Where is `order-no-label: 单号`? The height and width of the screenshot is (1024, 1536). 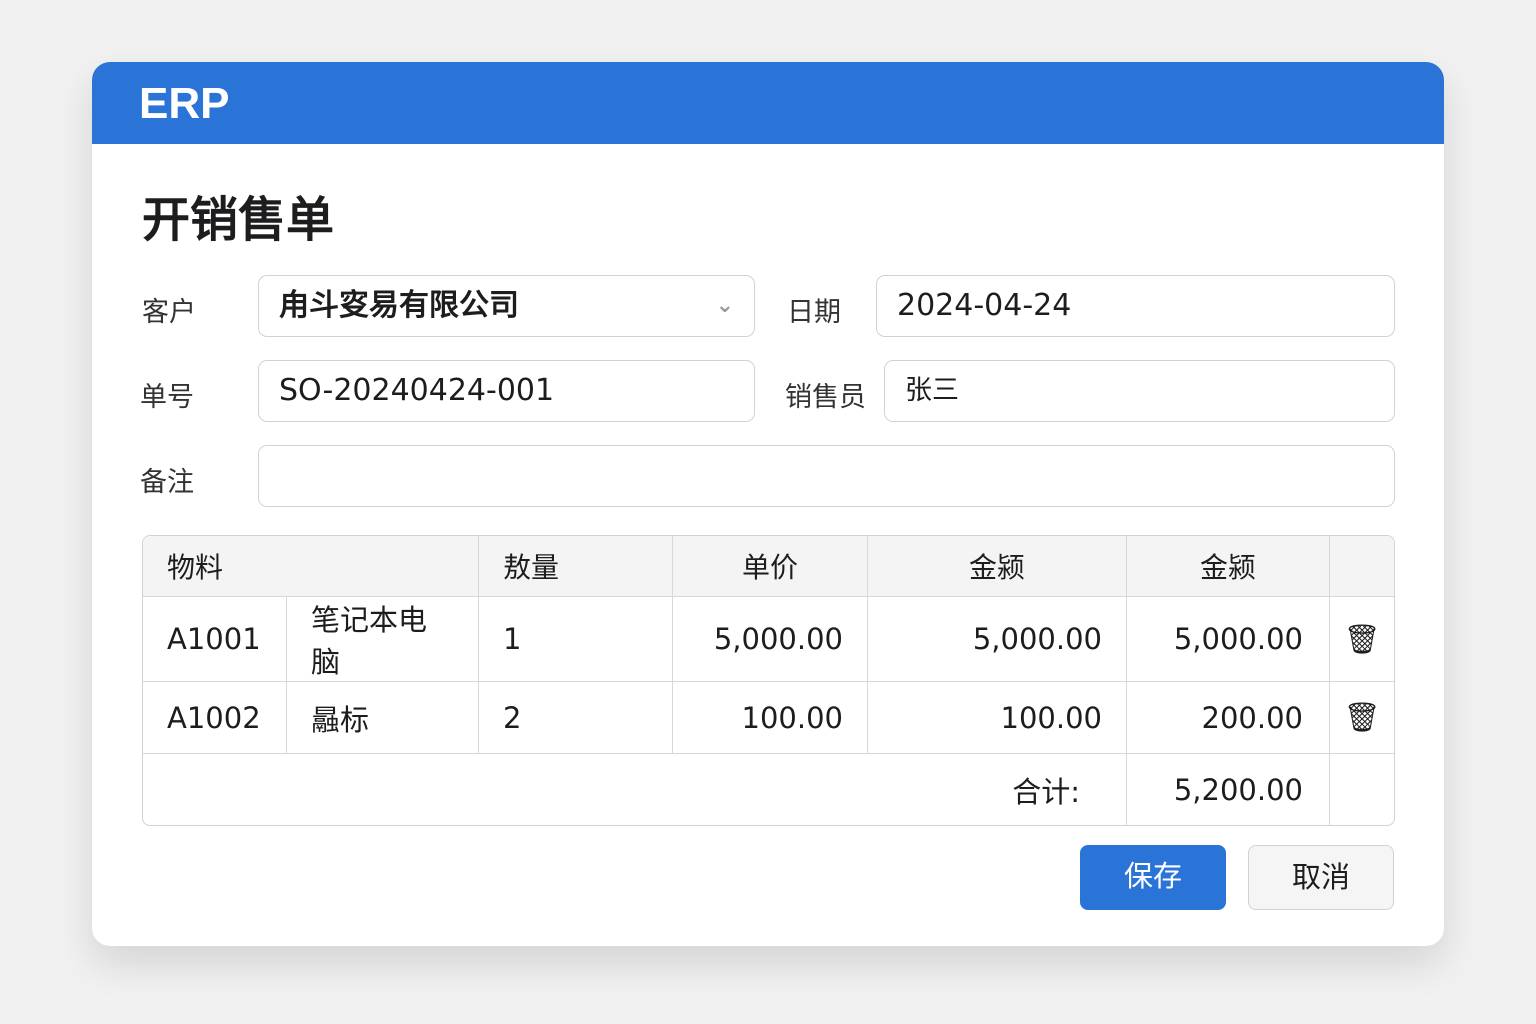
order-no-label: 单号 is located at coordinates (167, 397).